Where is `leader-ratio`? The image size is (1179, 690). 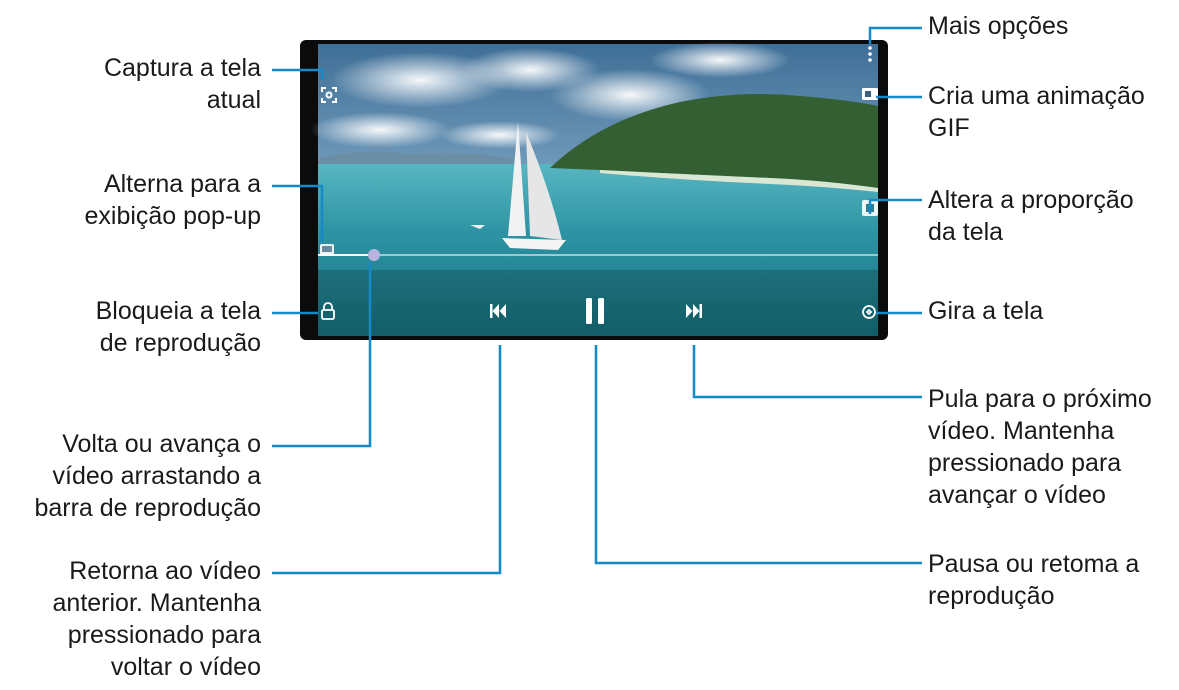 leader-ratio is located at coordinates (895, 206).